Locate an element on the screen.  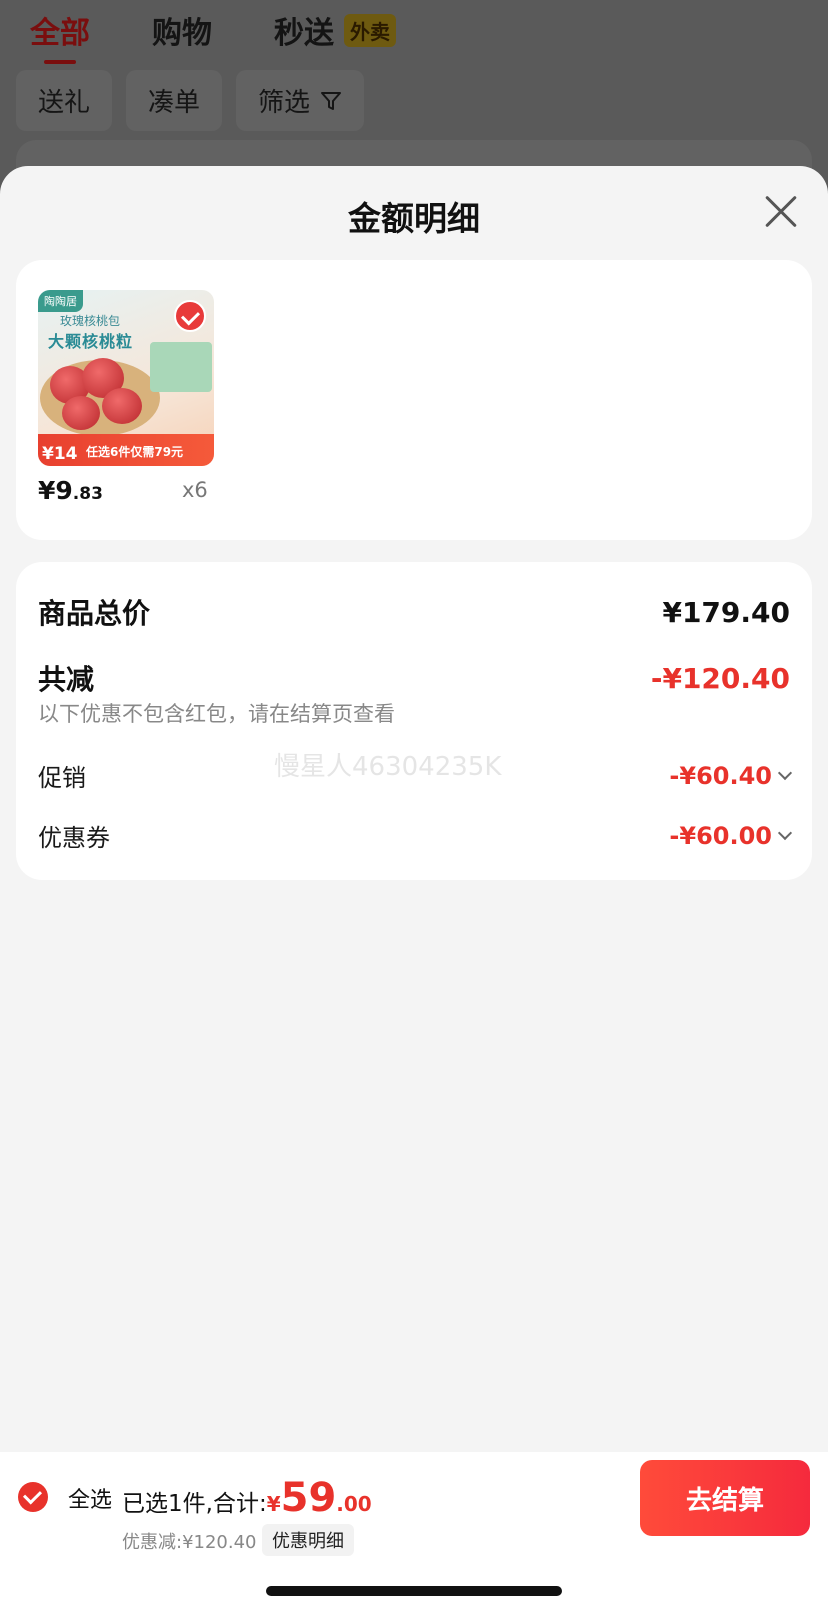
close-icon is located at coordinates (781, 211).